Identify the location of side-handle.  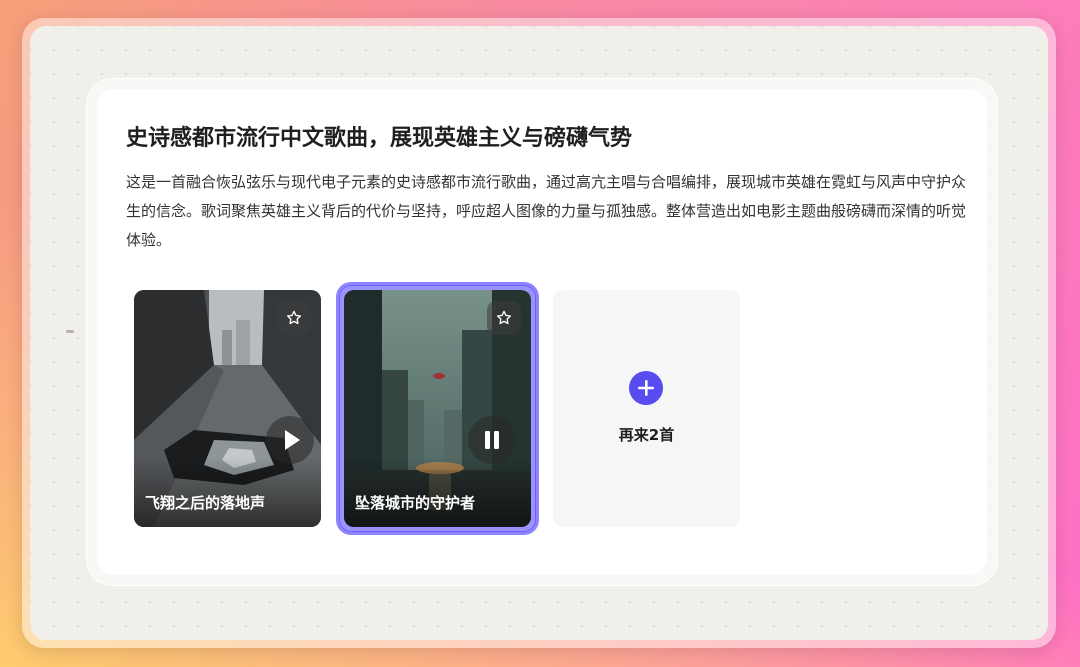
(70, 331).